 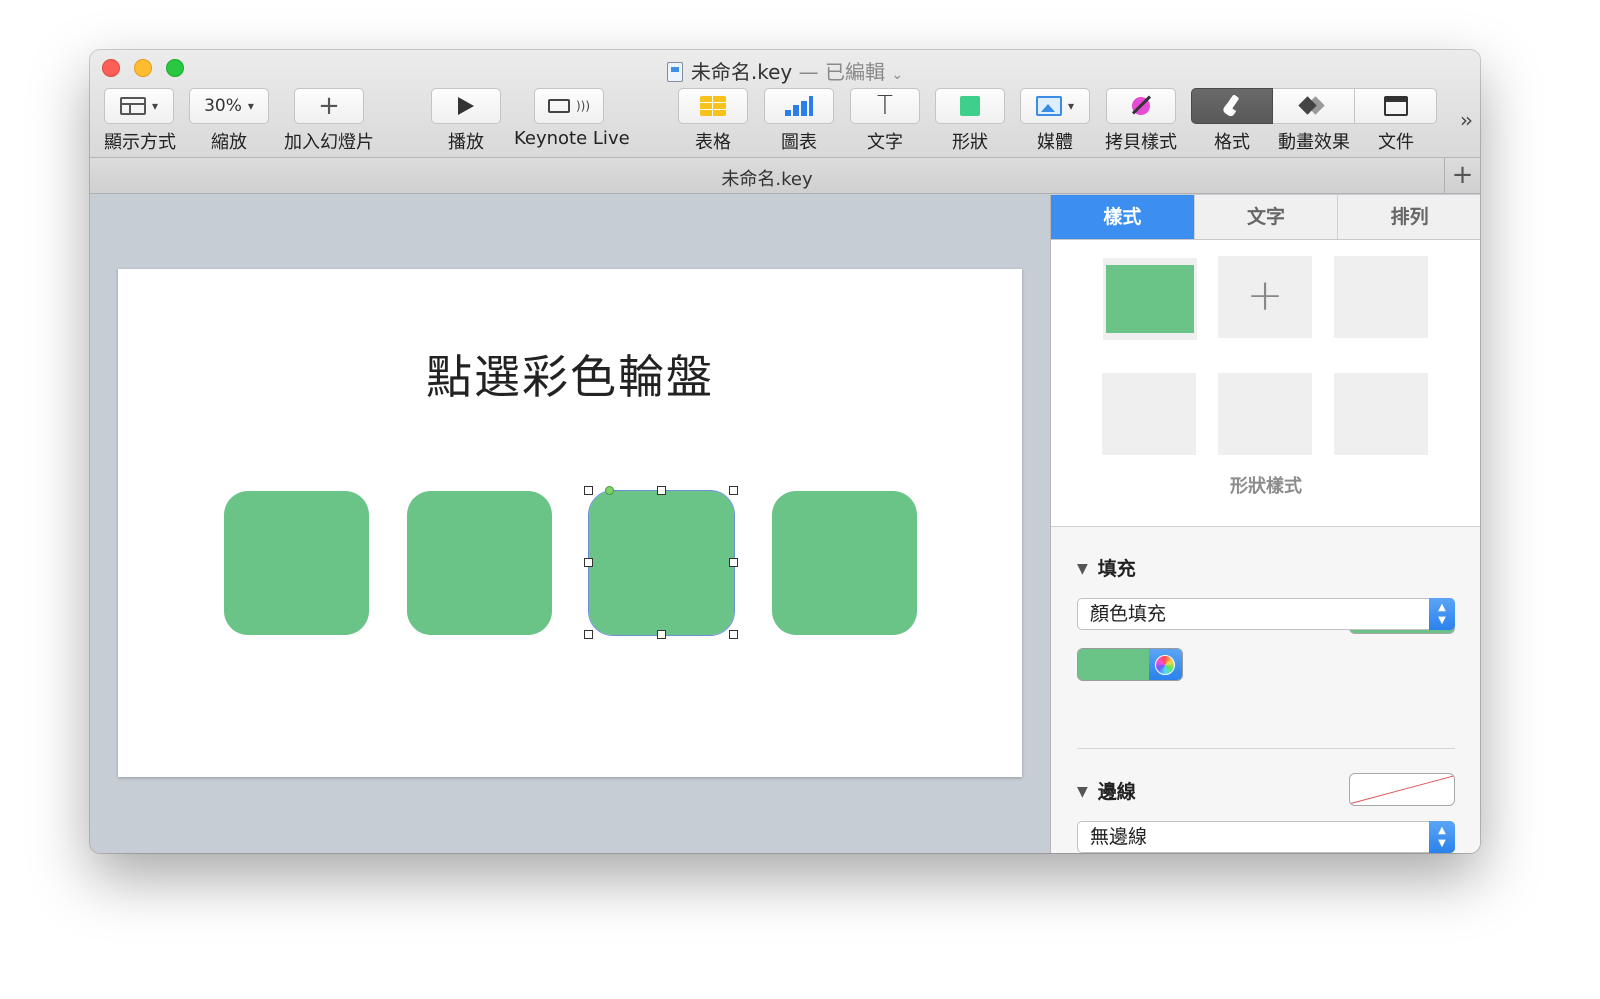 I want to click on fill-color-control, so click(x=1130, y=664).